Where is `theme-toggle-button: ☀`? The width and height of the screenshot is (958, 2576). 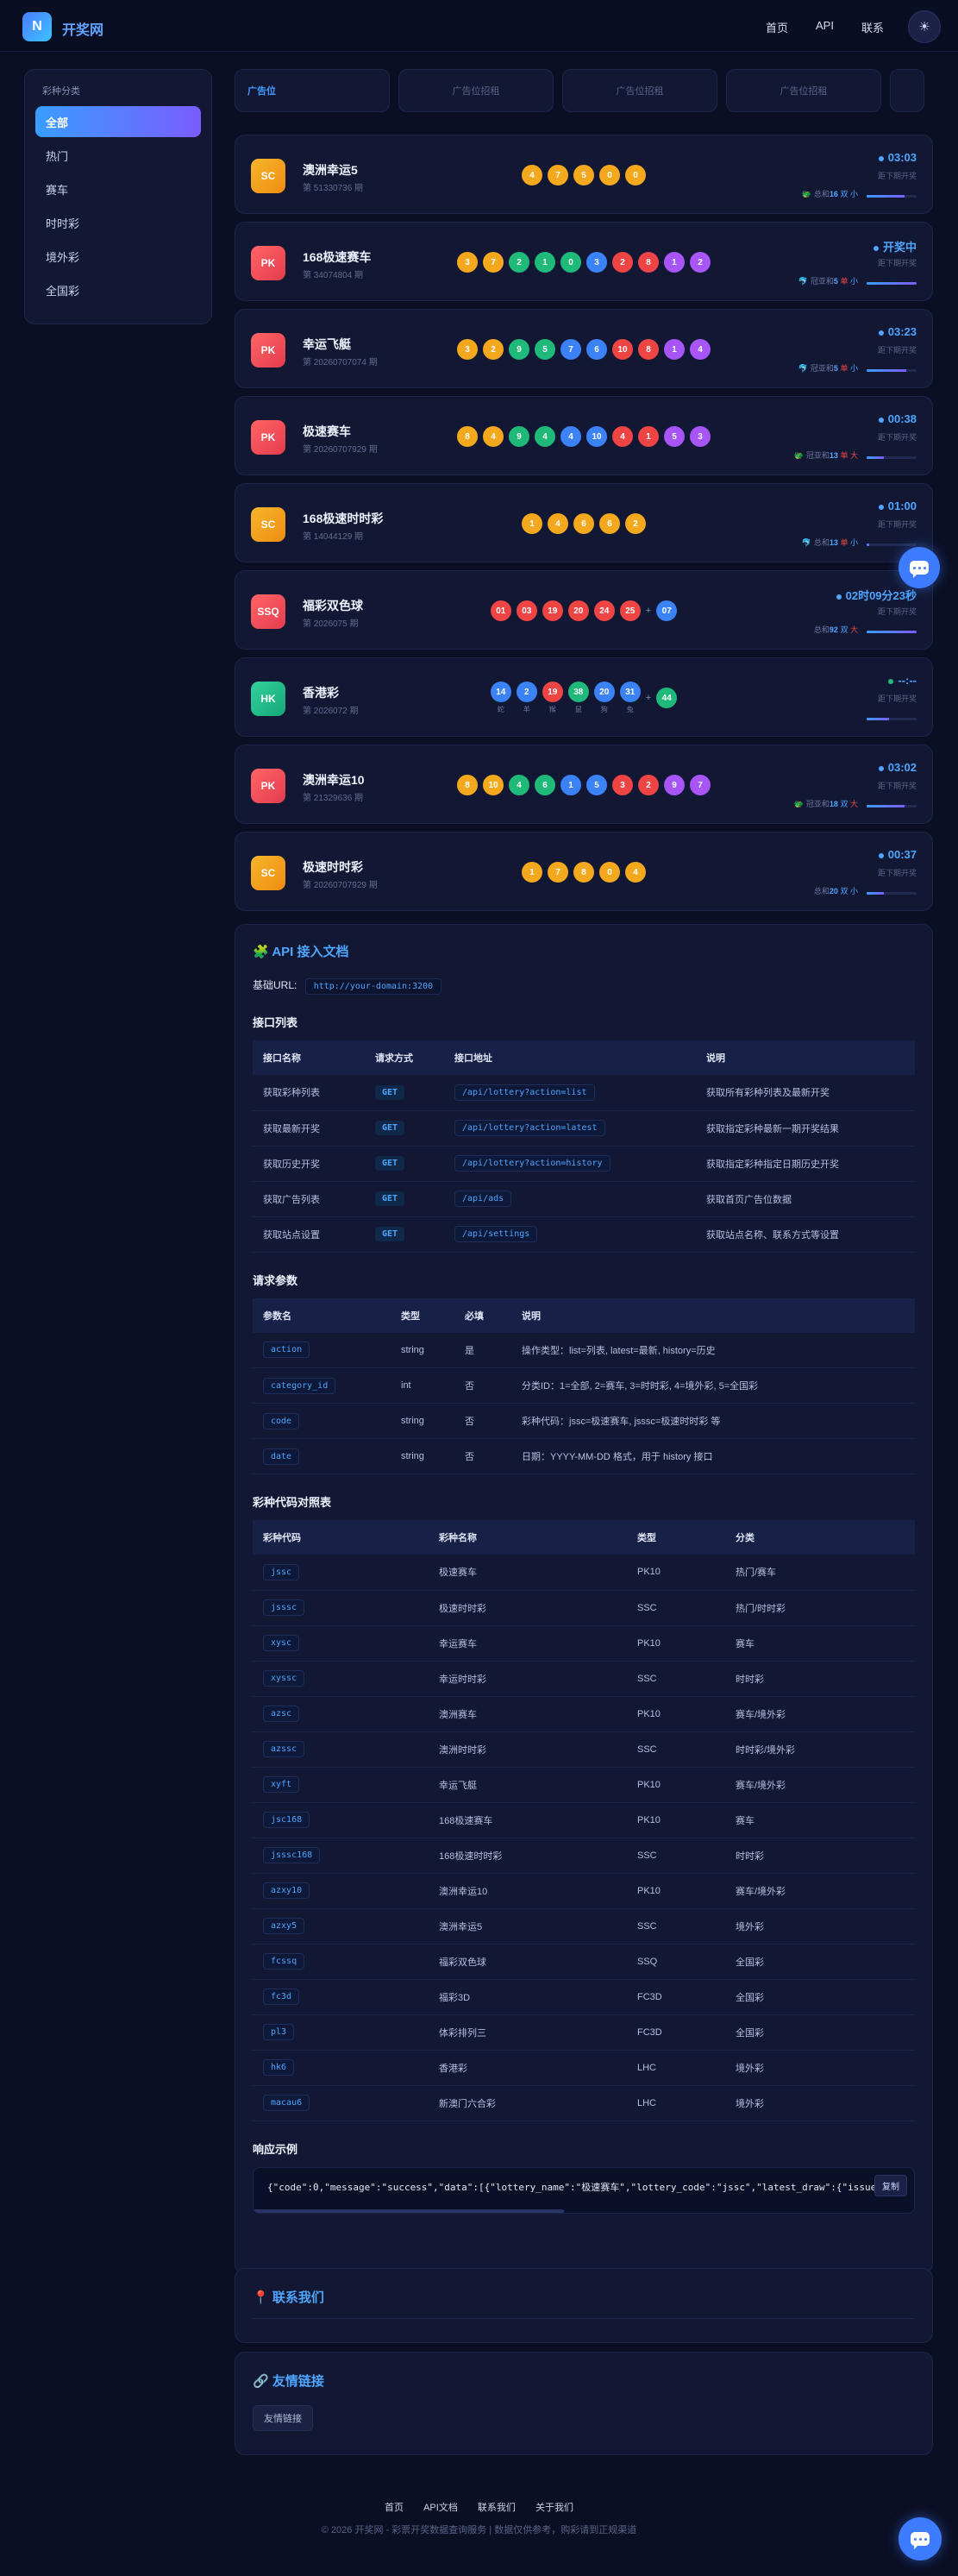 theme-toggle-button: ☀ is located at coordinates (925, 26).